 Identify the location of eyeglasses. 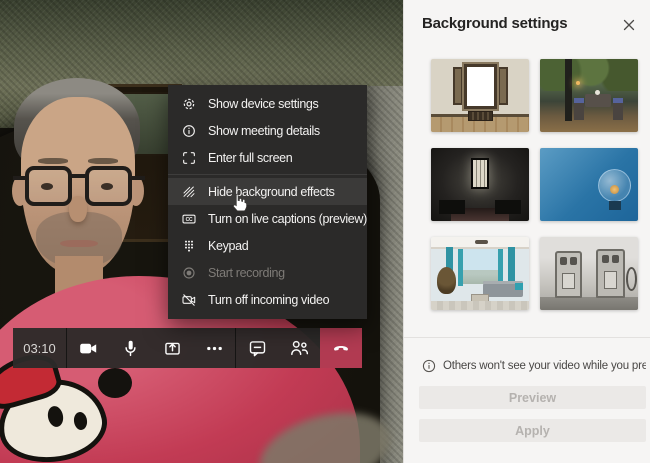
(79, 188).